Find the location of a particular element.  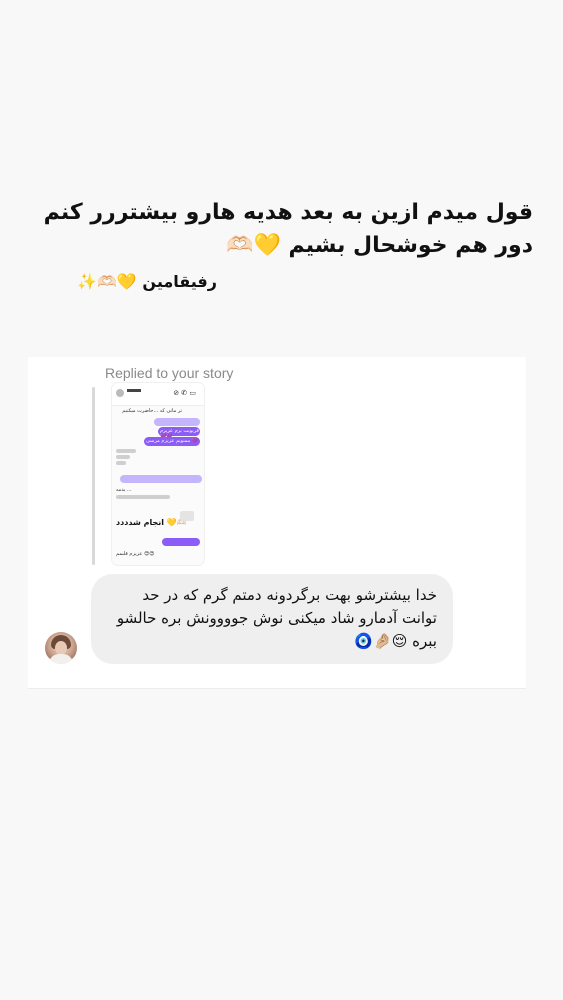

story-caption-sub: رفیقامین 💛🫶🏻✨ is located at coordinates (147, 281).